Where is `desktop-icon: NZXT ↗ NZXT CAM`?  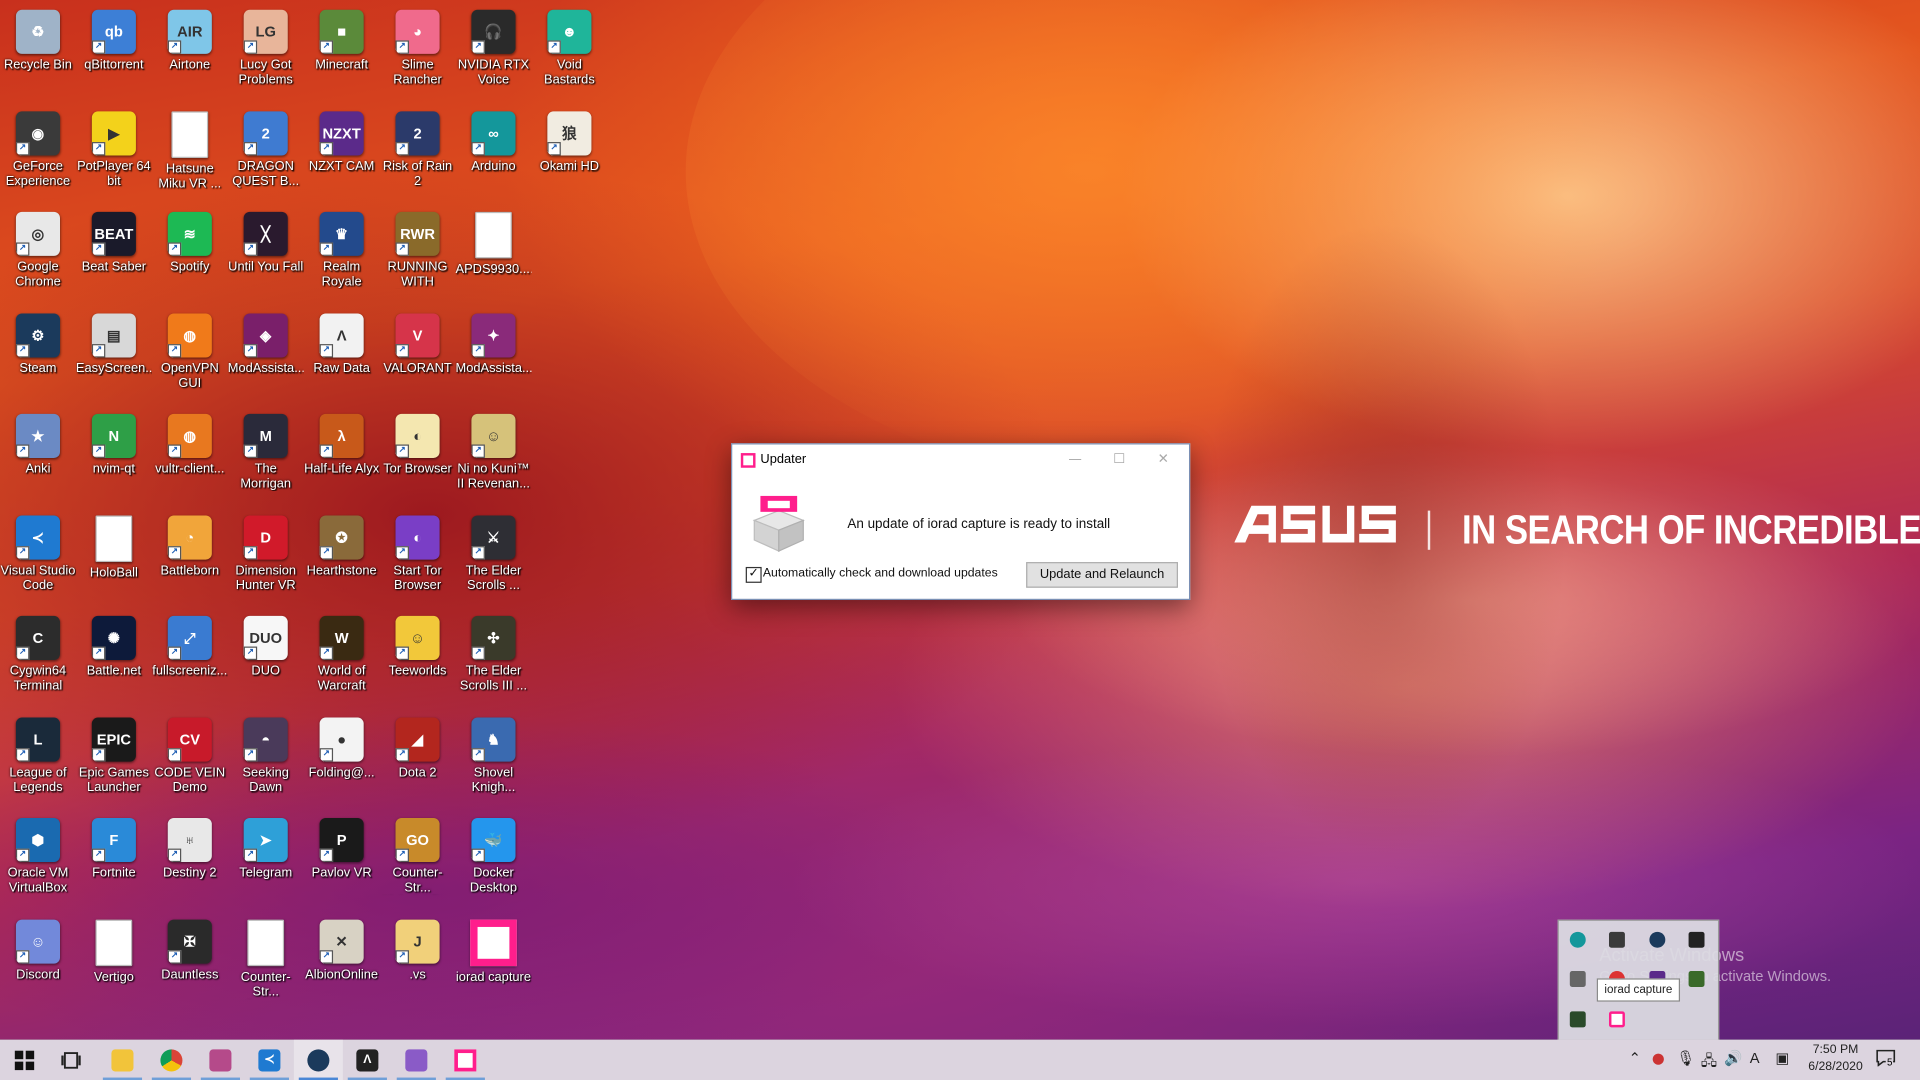
desktop-icon: NZXT ↗ NZXT CAM is located at coordinates (342, 139).